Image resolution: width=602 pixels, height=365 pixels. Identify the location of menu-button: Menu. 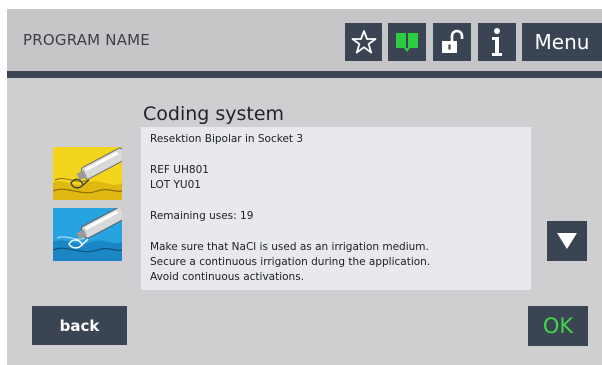
(562, 42).